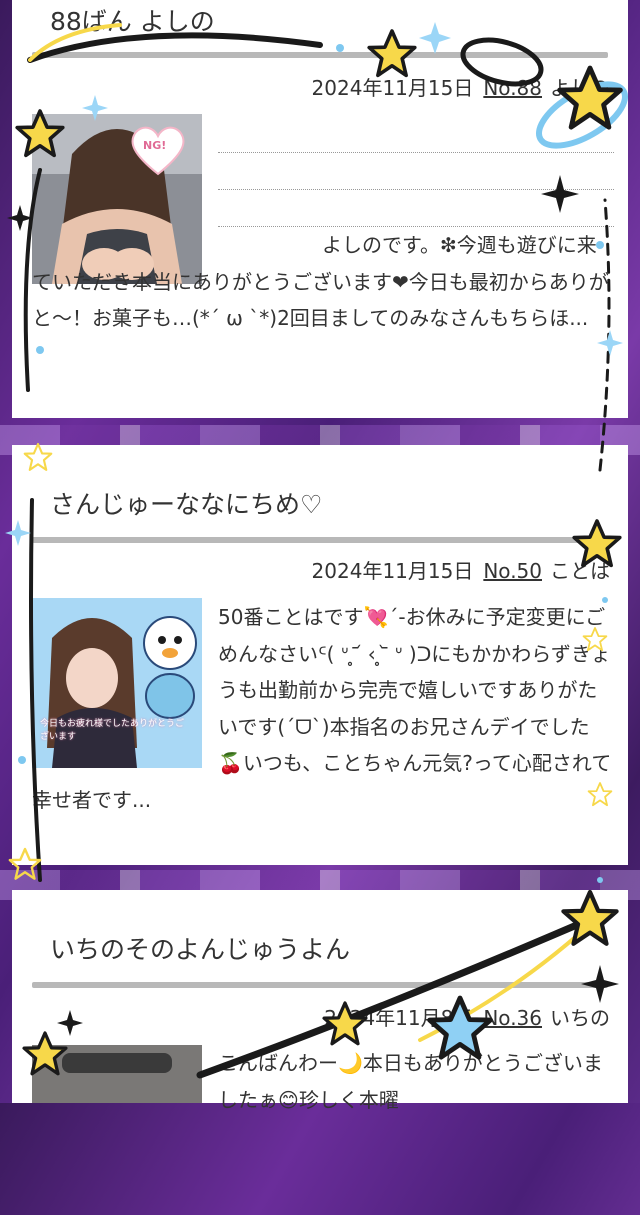  Describe the element at coordinates (200, 948) in the screenshot. I see `post-title: いちのそのよんじゅうよん` at that location.